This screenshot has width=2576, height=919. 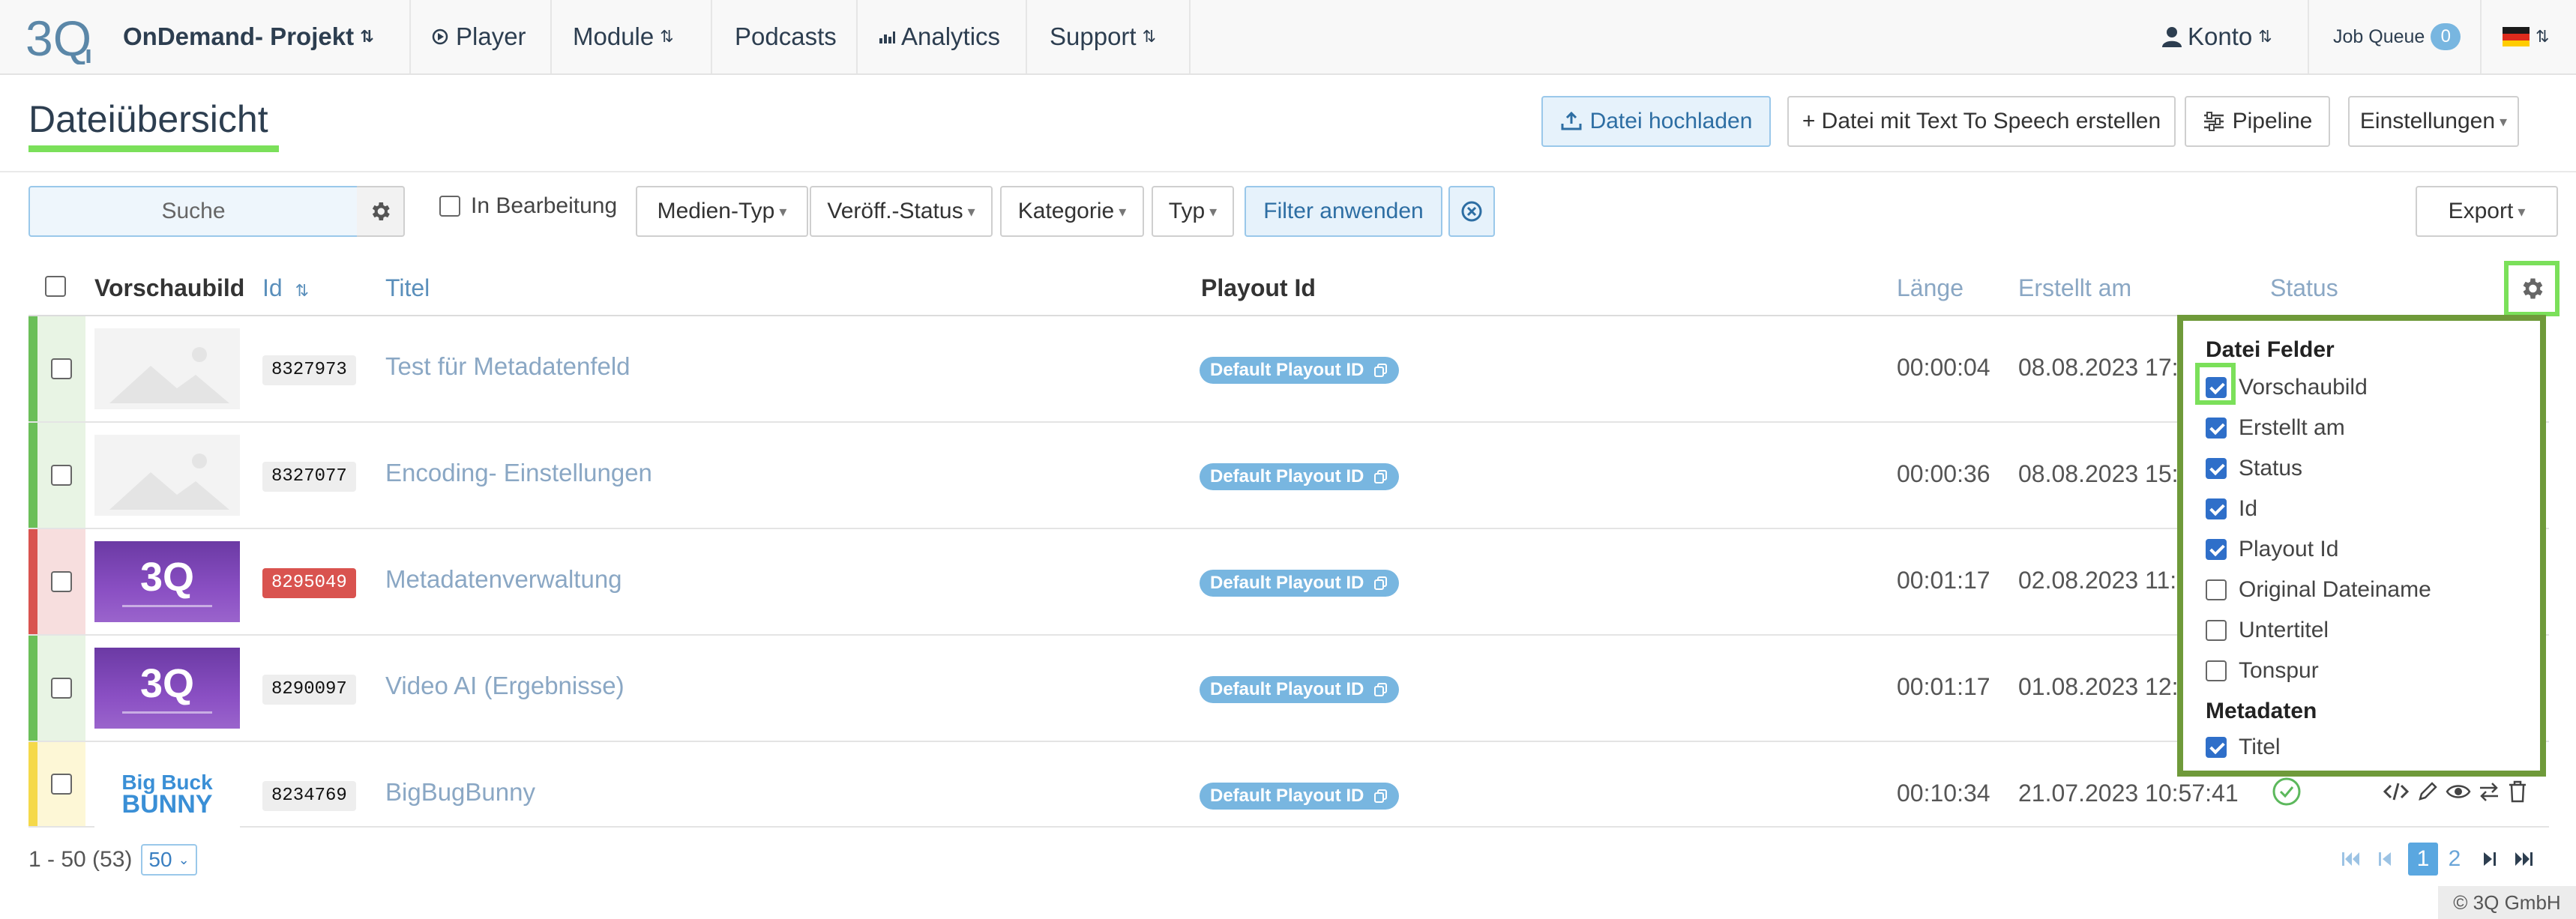 What do you see at coordinates (491, 36) in the screenshot?
I see `nav-player-label: Player` at bounding box center [491, 36].